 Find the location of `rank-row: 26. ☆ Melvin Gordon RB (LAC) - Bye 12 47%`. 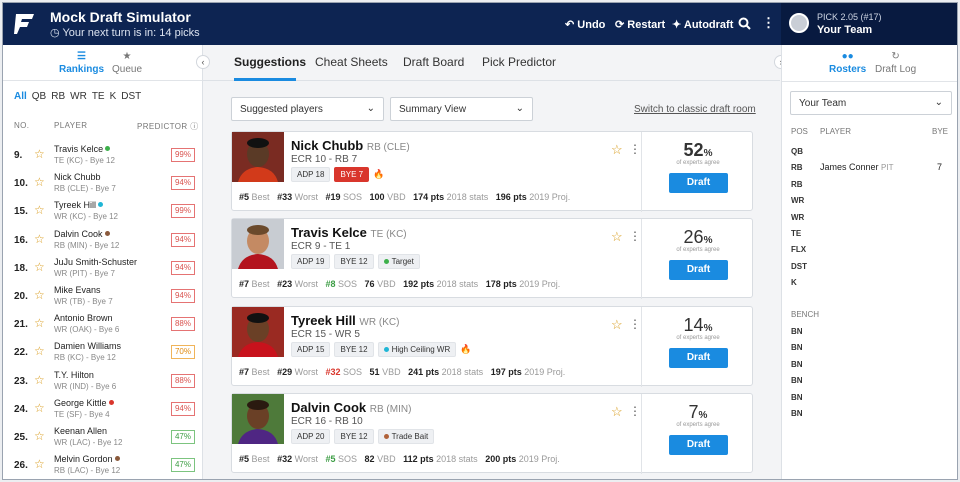

rank-row: 26. ☆ Melvin Gordon RB (LAC) - Bye 12 47% is located at coordinates (103, 465).